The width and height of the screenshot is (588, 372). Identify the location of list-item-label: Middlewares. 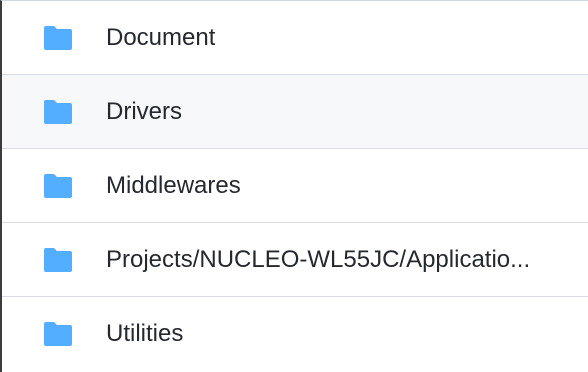
(173, 186).